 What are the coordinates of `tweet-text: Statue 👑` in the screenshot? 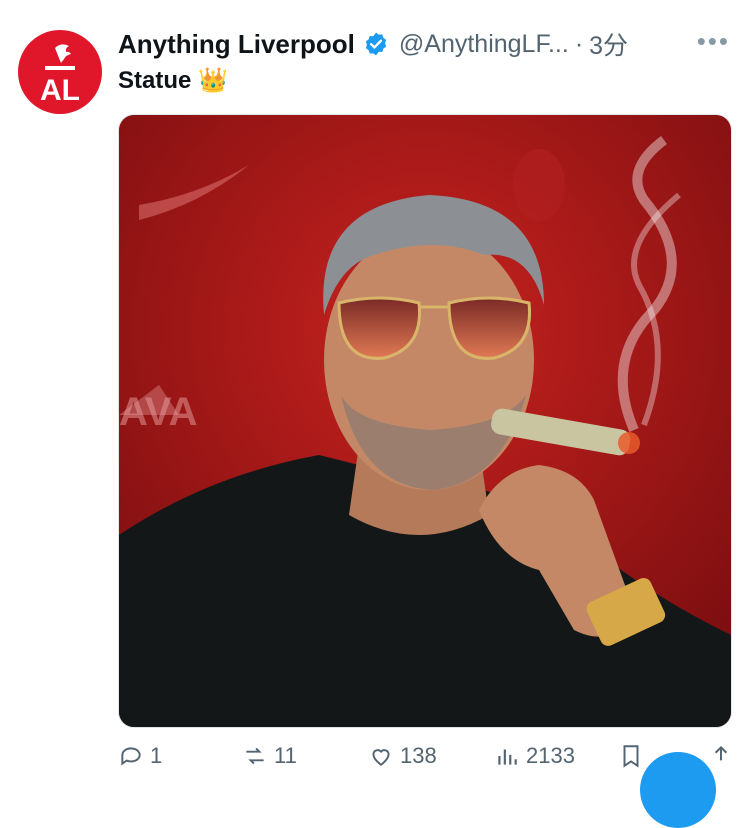 It's located at (173, 80).